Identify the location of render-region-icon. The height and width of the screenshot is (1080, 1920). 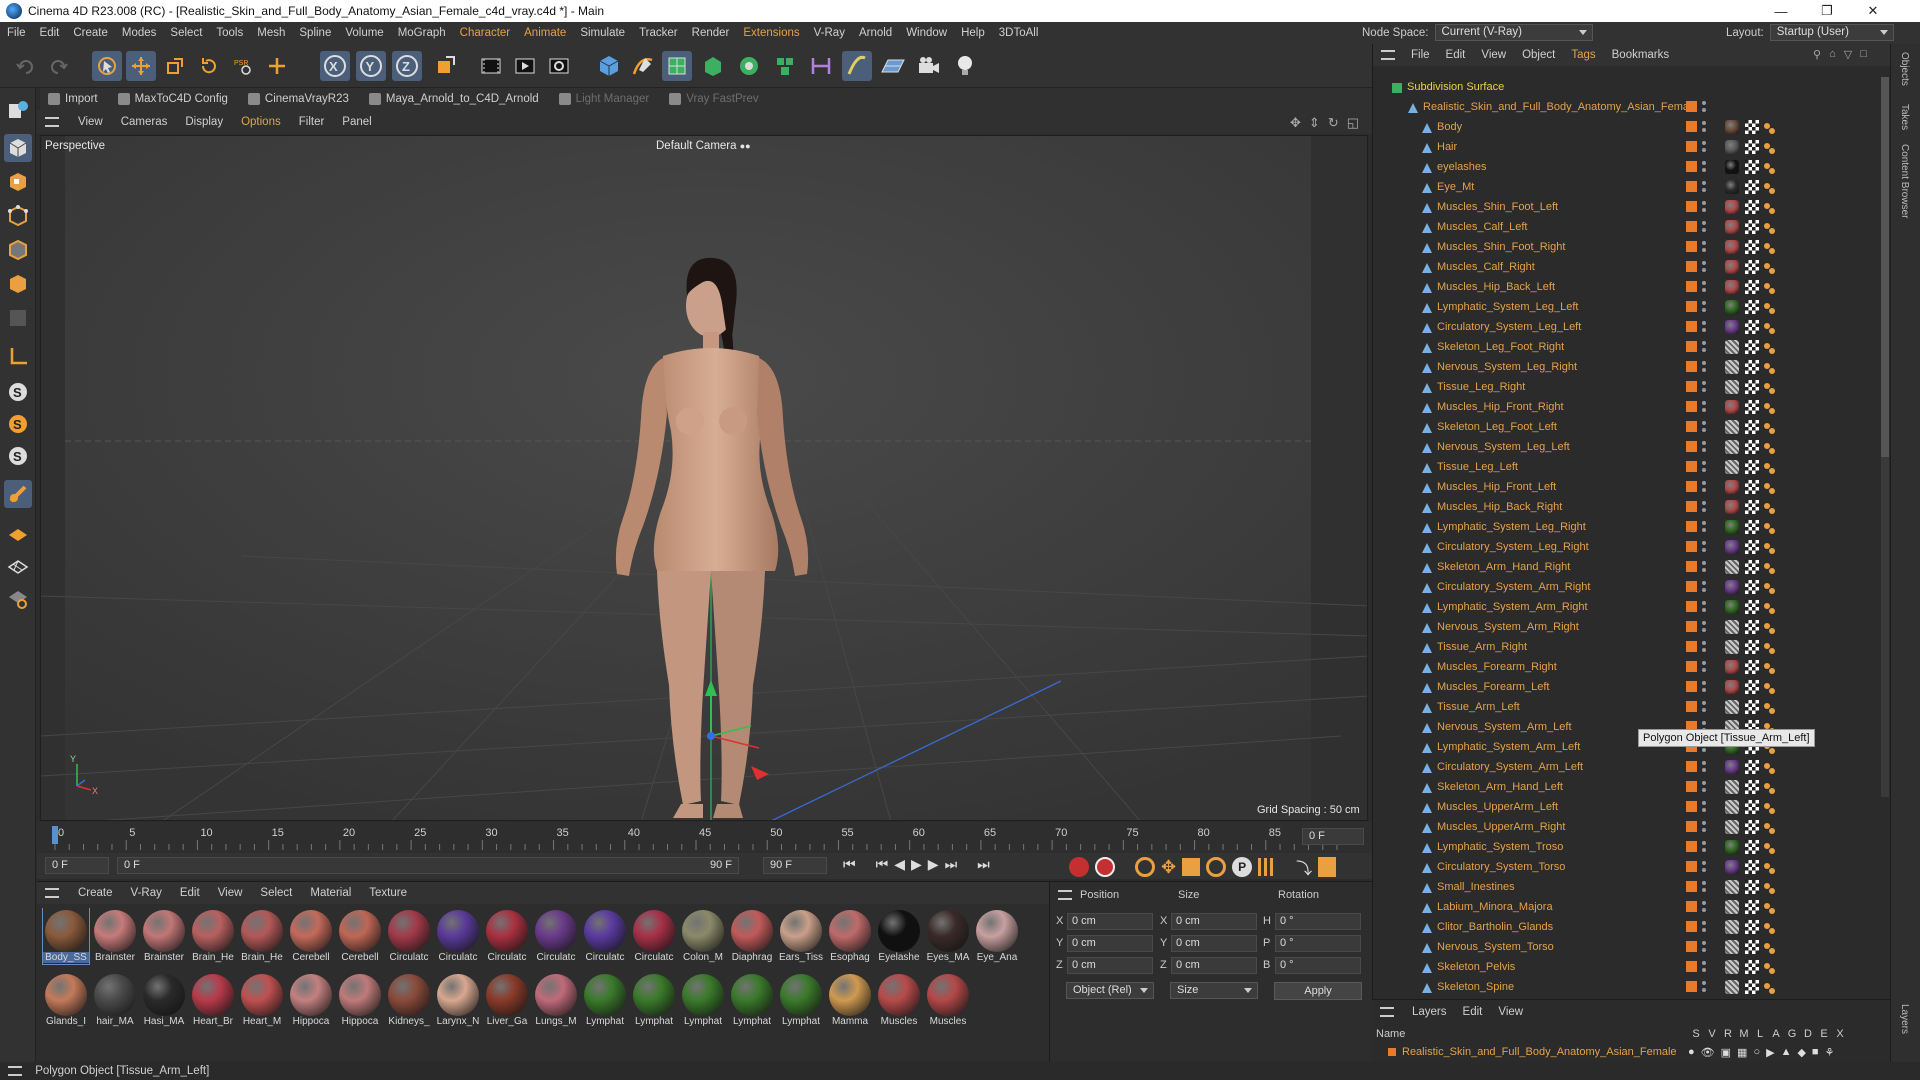
(491, 66).